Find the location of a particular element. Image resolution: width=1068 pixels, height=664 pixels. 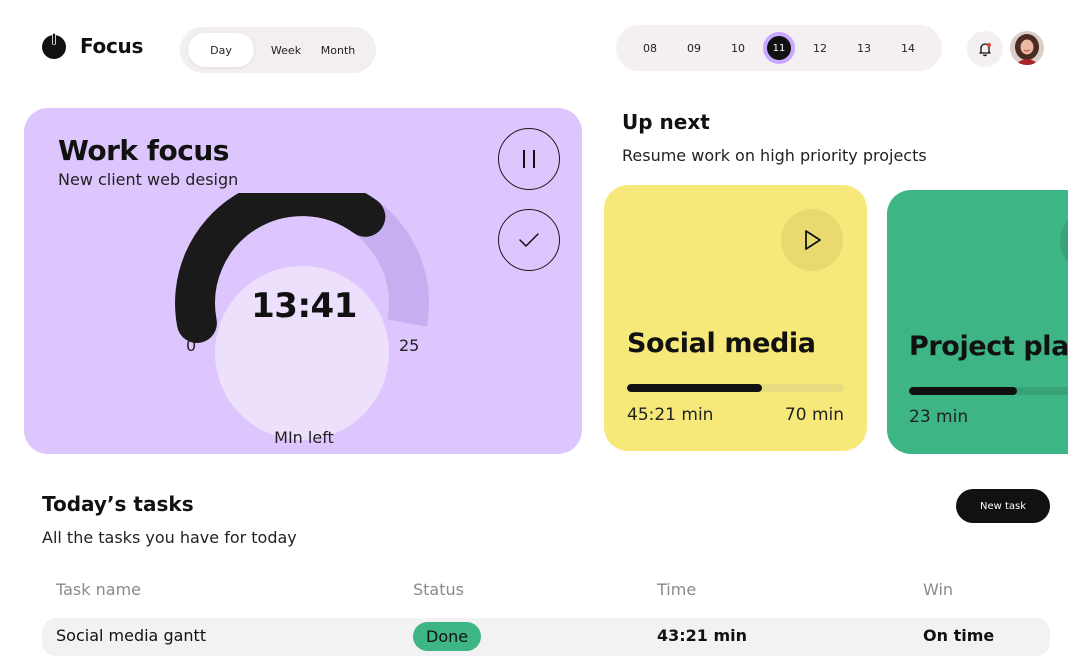

complete-button is located at coordinates (529, 240).